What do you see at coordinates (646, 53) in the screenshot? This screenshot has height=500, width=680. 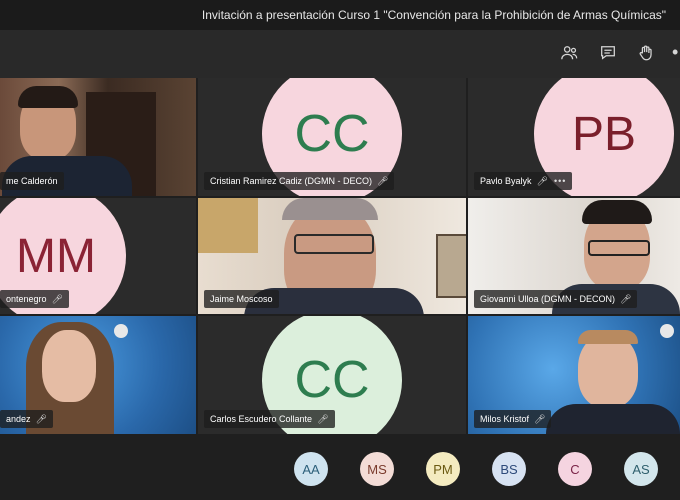 I see `raise-hand-icon` at bounding box center [646, 53].